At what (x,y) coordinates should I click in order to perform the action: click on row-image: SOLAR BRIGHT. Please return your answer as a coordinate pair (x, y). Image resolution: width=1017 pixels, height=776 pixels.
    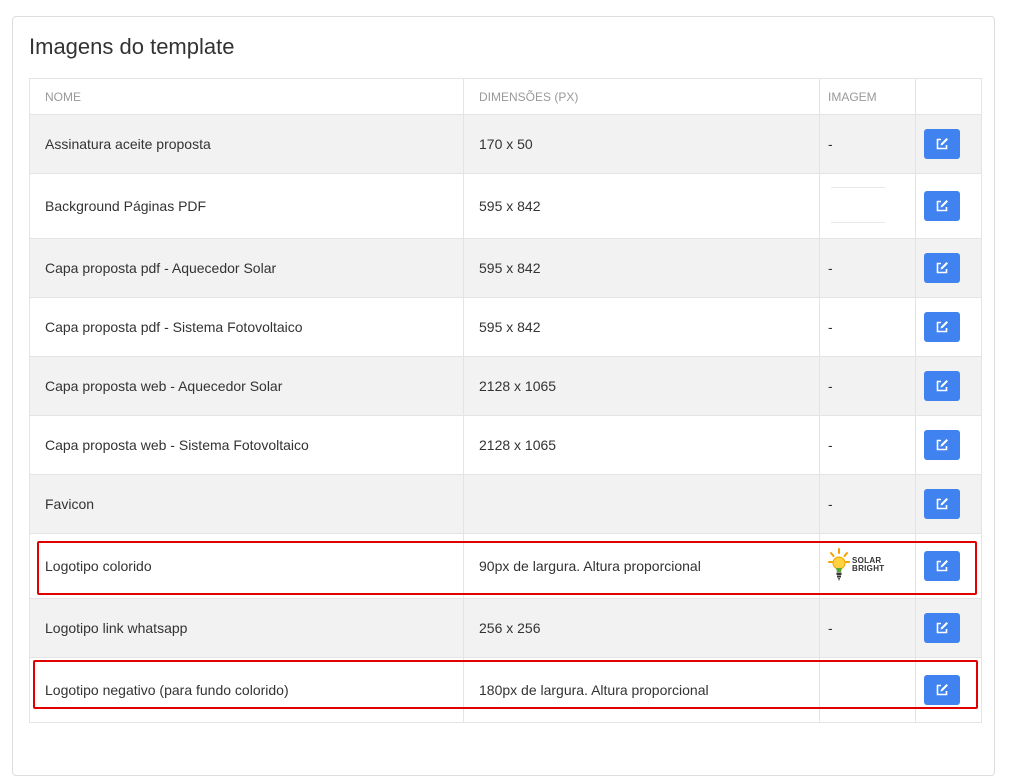
    Looking at the image, I should click on (867, 566).